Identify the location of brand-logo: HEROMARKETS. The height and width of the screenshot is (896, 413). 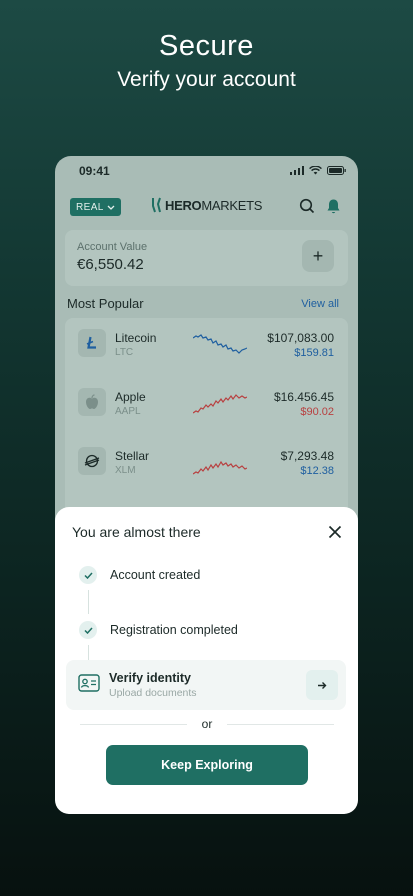
(206, 205).